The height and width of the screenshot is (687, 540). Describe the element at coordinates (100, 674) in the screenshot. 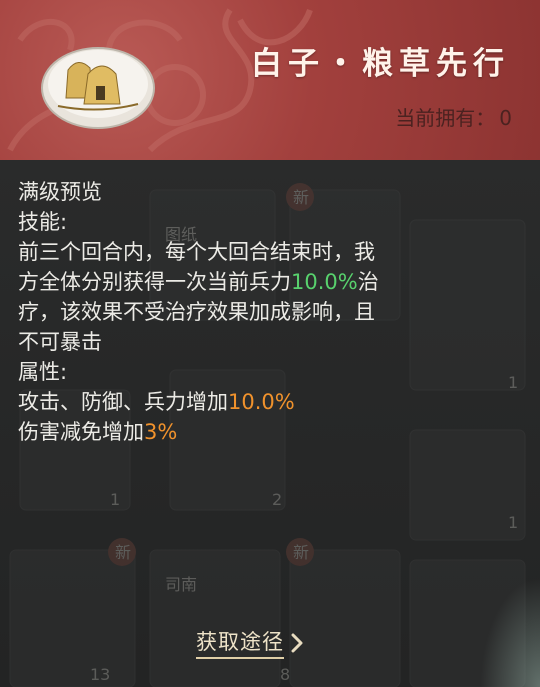

I see `item-count: 13` at that location.